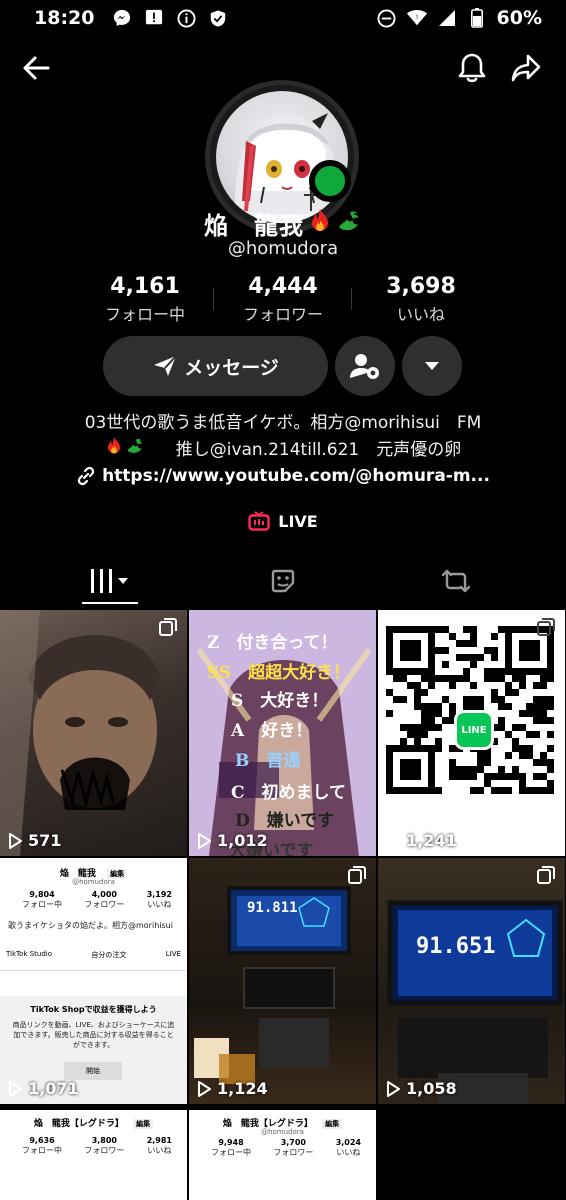 The height and width of the screenshot is (1200, 566). I want to click on mini-stat-value: 9,636, so click(42, 1140).